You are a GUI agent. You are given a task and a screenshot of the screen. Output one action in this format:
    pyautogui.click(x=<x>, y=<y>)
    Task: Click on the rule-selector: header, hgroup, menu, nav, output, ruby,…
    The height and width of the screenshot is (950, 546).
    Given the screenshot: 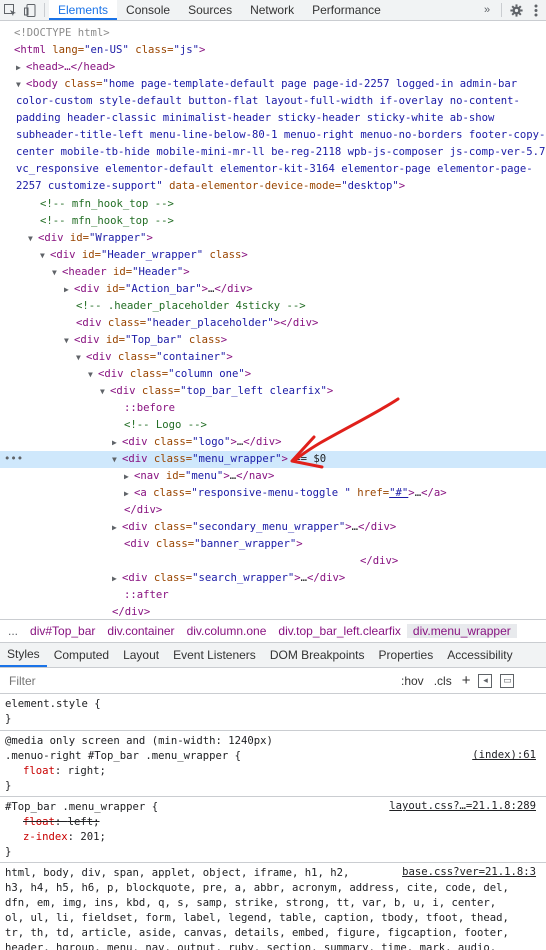 What is the action you would take?
    pyautogui.click(x=250, y=945)
    